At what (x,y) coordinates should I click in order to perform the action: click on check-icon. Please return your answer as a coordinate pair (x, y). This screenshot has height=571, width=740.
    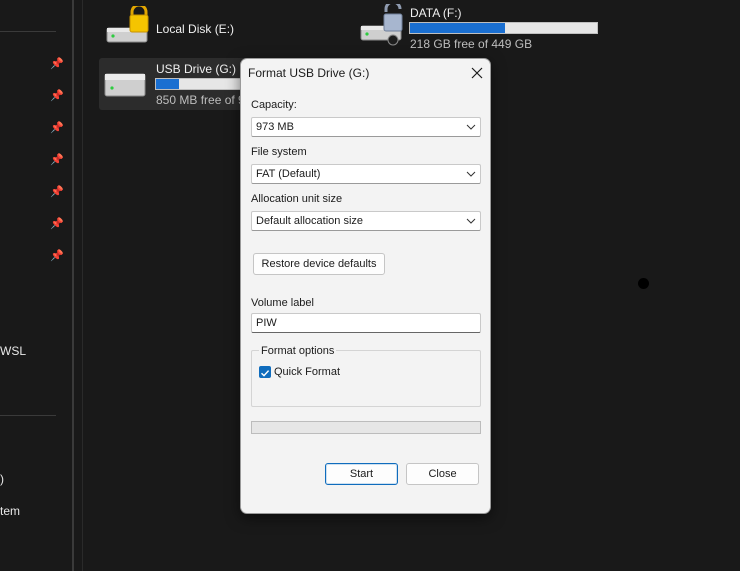
    Looking at the image, I should click on (265, 373).